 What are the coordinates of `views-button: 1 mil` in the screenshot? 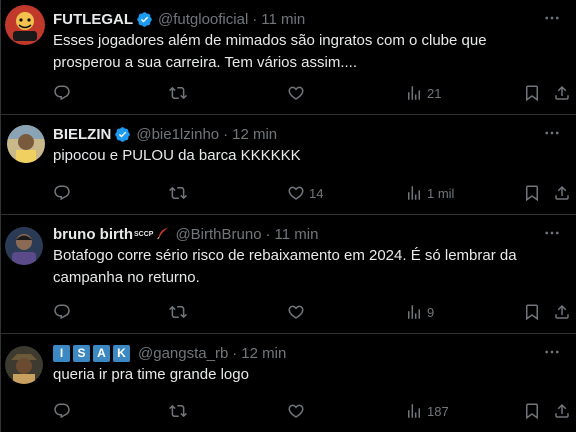 It's located at (429, 193).